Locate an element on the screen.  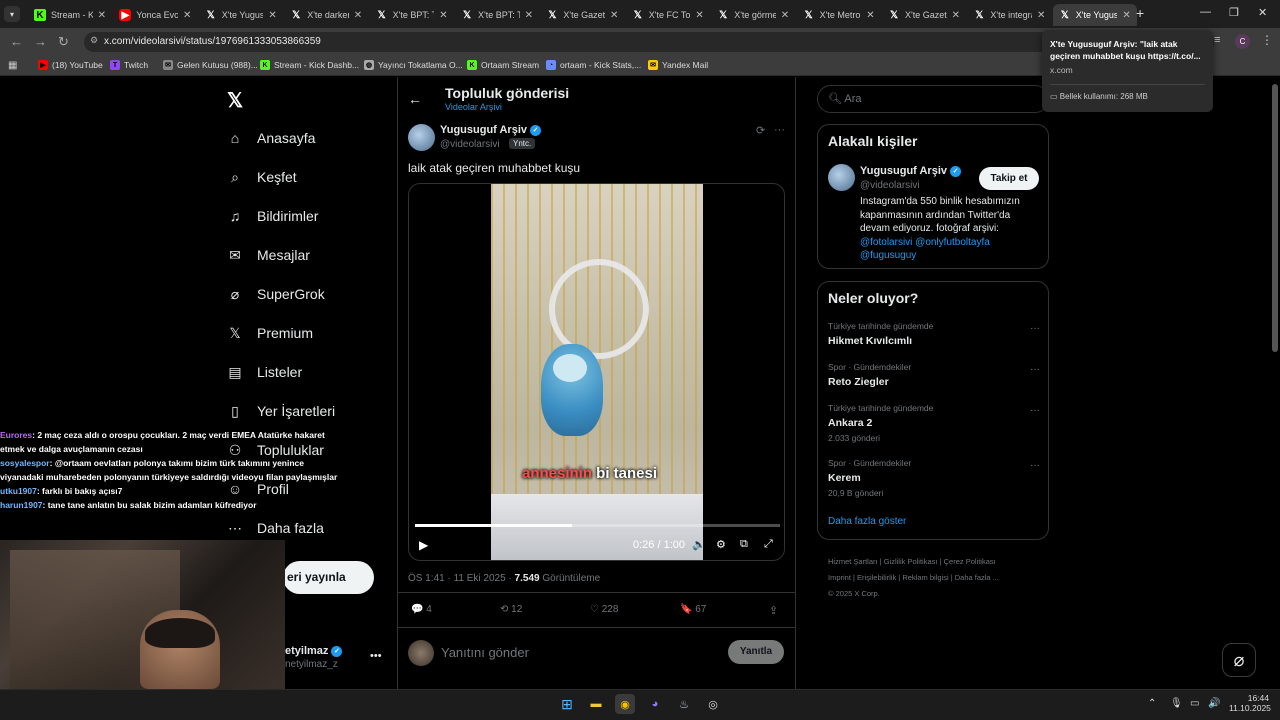
bookmark-item: T Twitch is located at coordinates (129, 65).